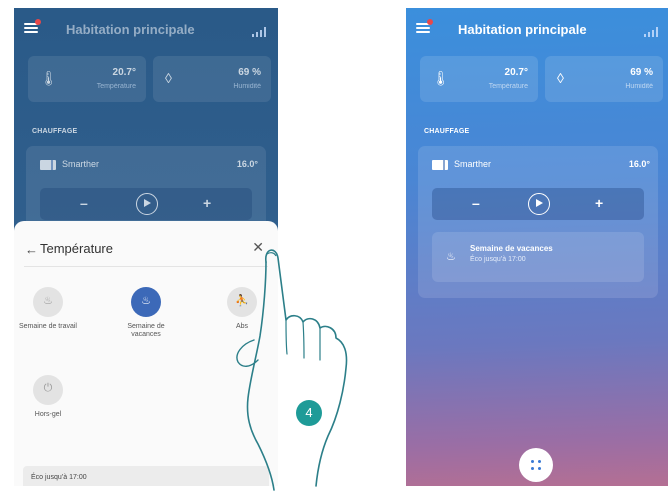 Image resolution: width=668 pixels, height=492 pixels. Describe the element at coordinates (292, 370) in the screenshot. I see `pointing-hand-illustration` at that location.